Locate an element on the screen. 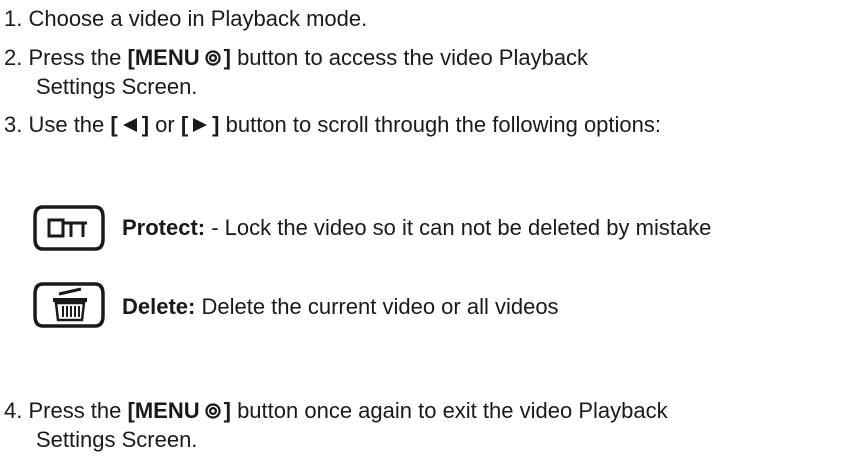 The height and width of the screenshot is (460, 845). right-bracket-open: [ is located at coordinates (184, 124).